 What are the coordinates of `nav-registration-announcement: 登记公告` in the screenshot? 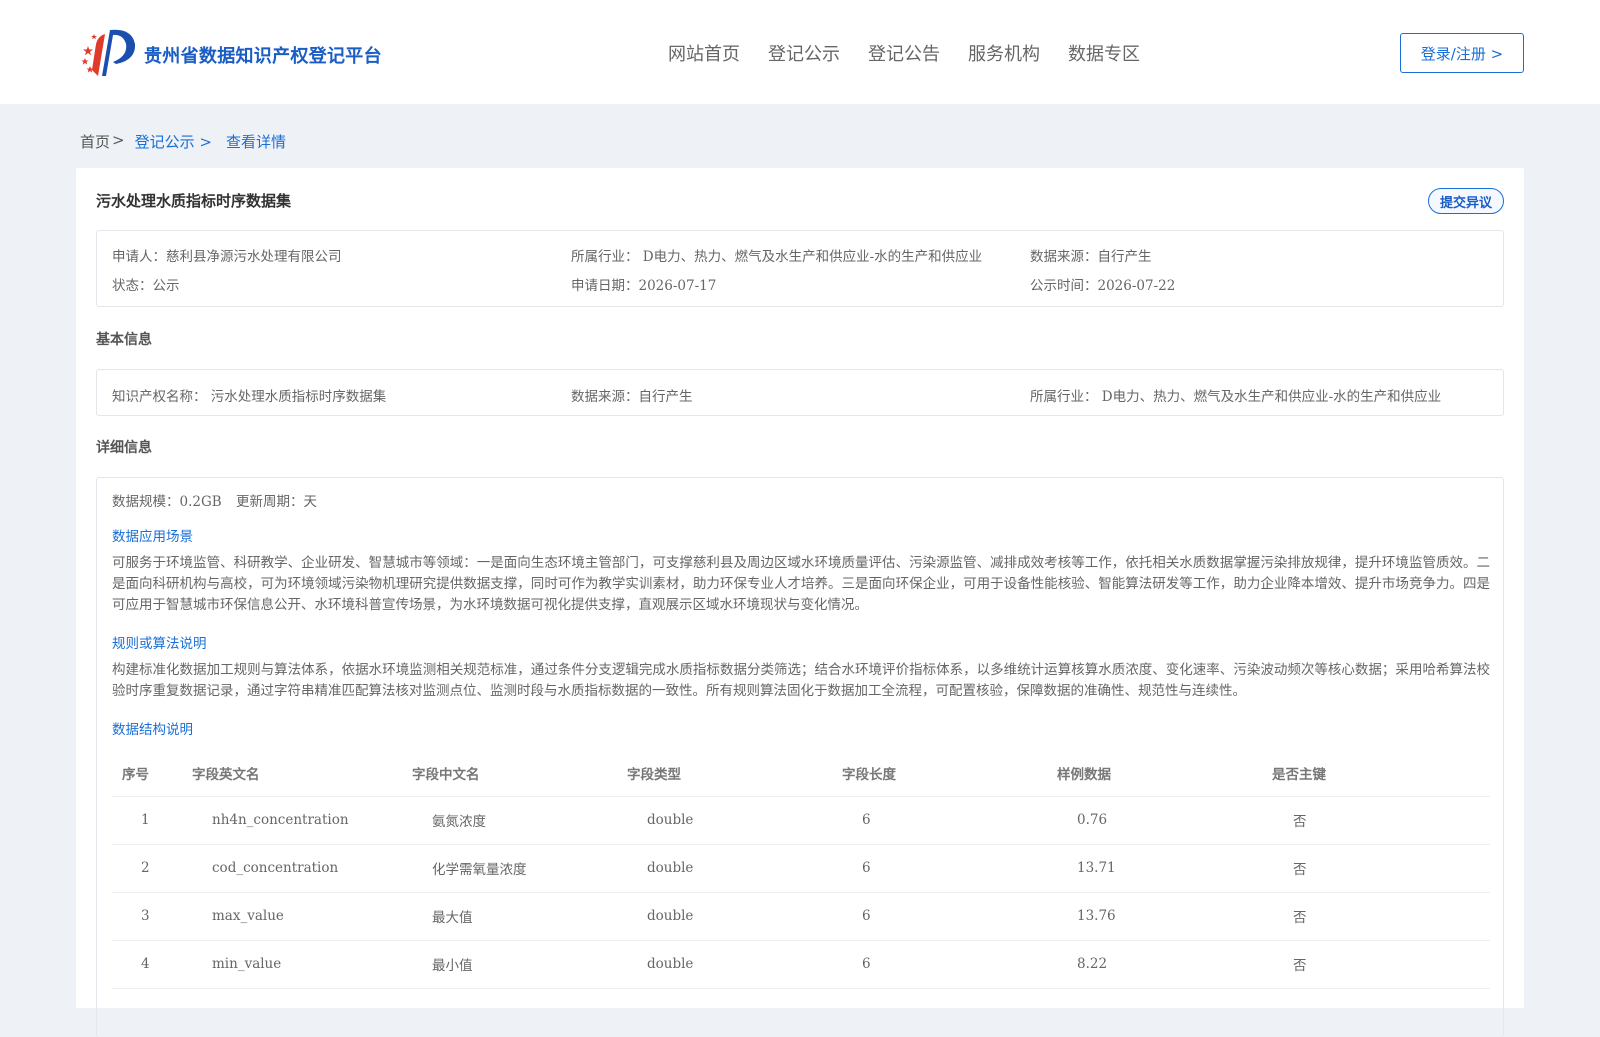 It's located at (918, 53).